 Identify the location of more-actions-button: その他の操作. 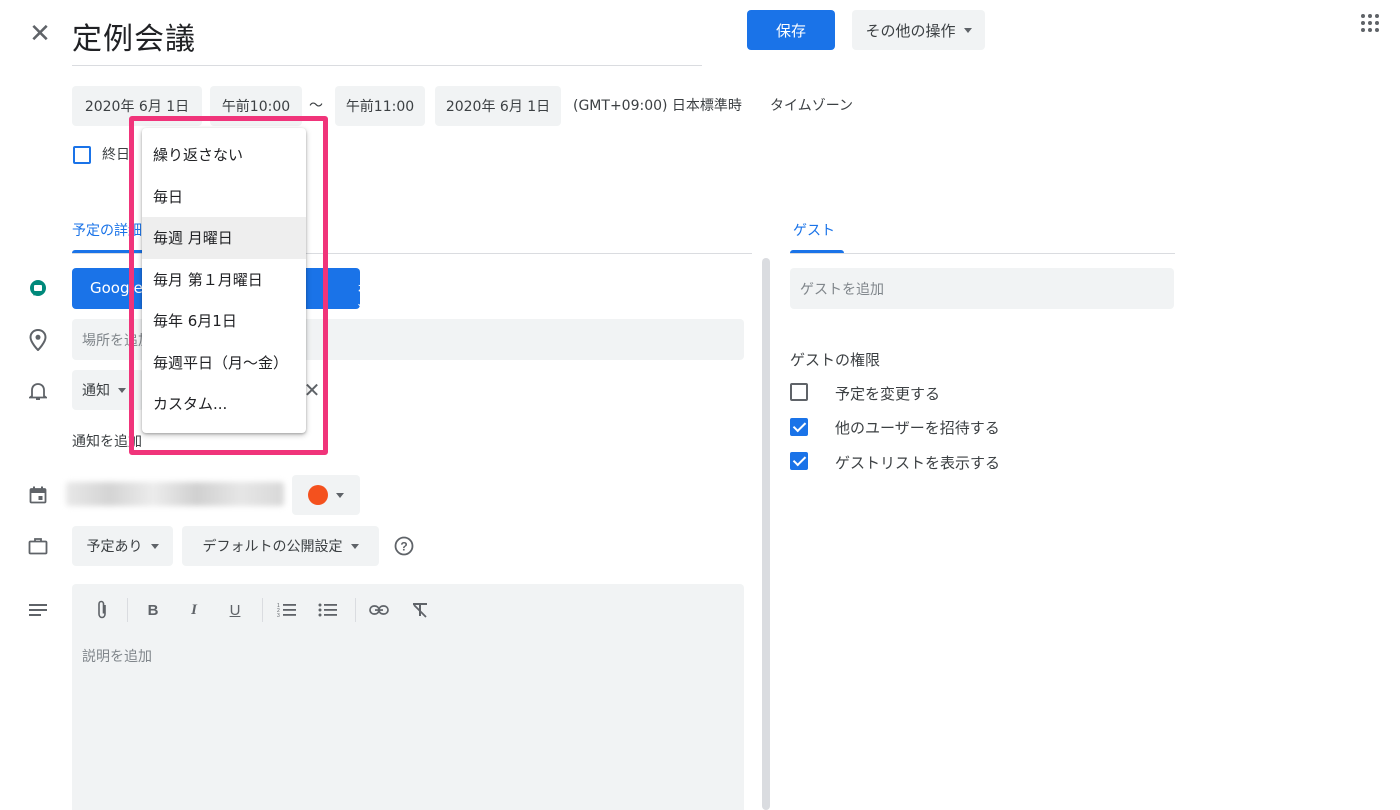
(918, 30).